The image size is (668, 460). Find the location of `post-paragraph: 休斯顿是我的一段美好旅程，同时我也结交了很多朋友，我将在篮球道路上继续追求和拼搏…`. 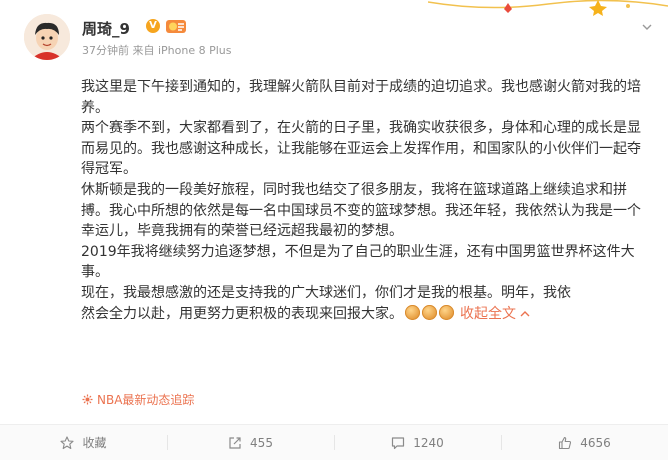

post-paragraph: 休斯顿是我的一段美好旅程，同时我也结交了很多朋友，我将在篮球道路上继续追求和拼搏… is located at coordinates (361, 210).